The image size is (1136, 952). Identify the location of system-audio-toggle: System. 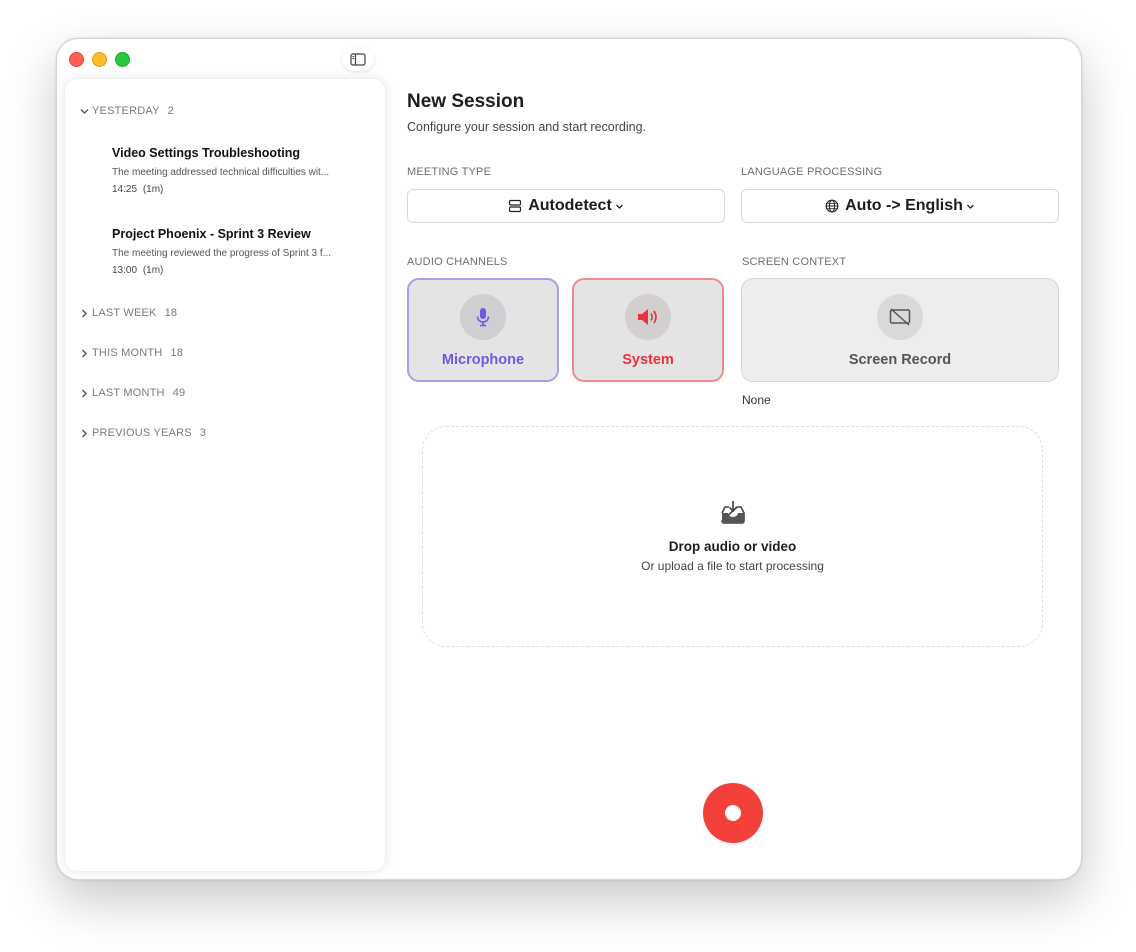
(648, 330).